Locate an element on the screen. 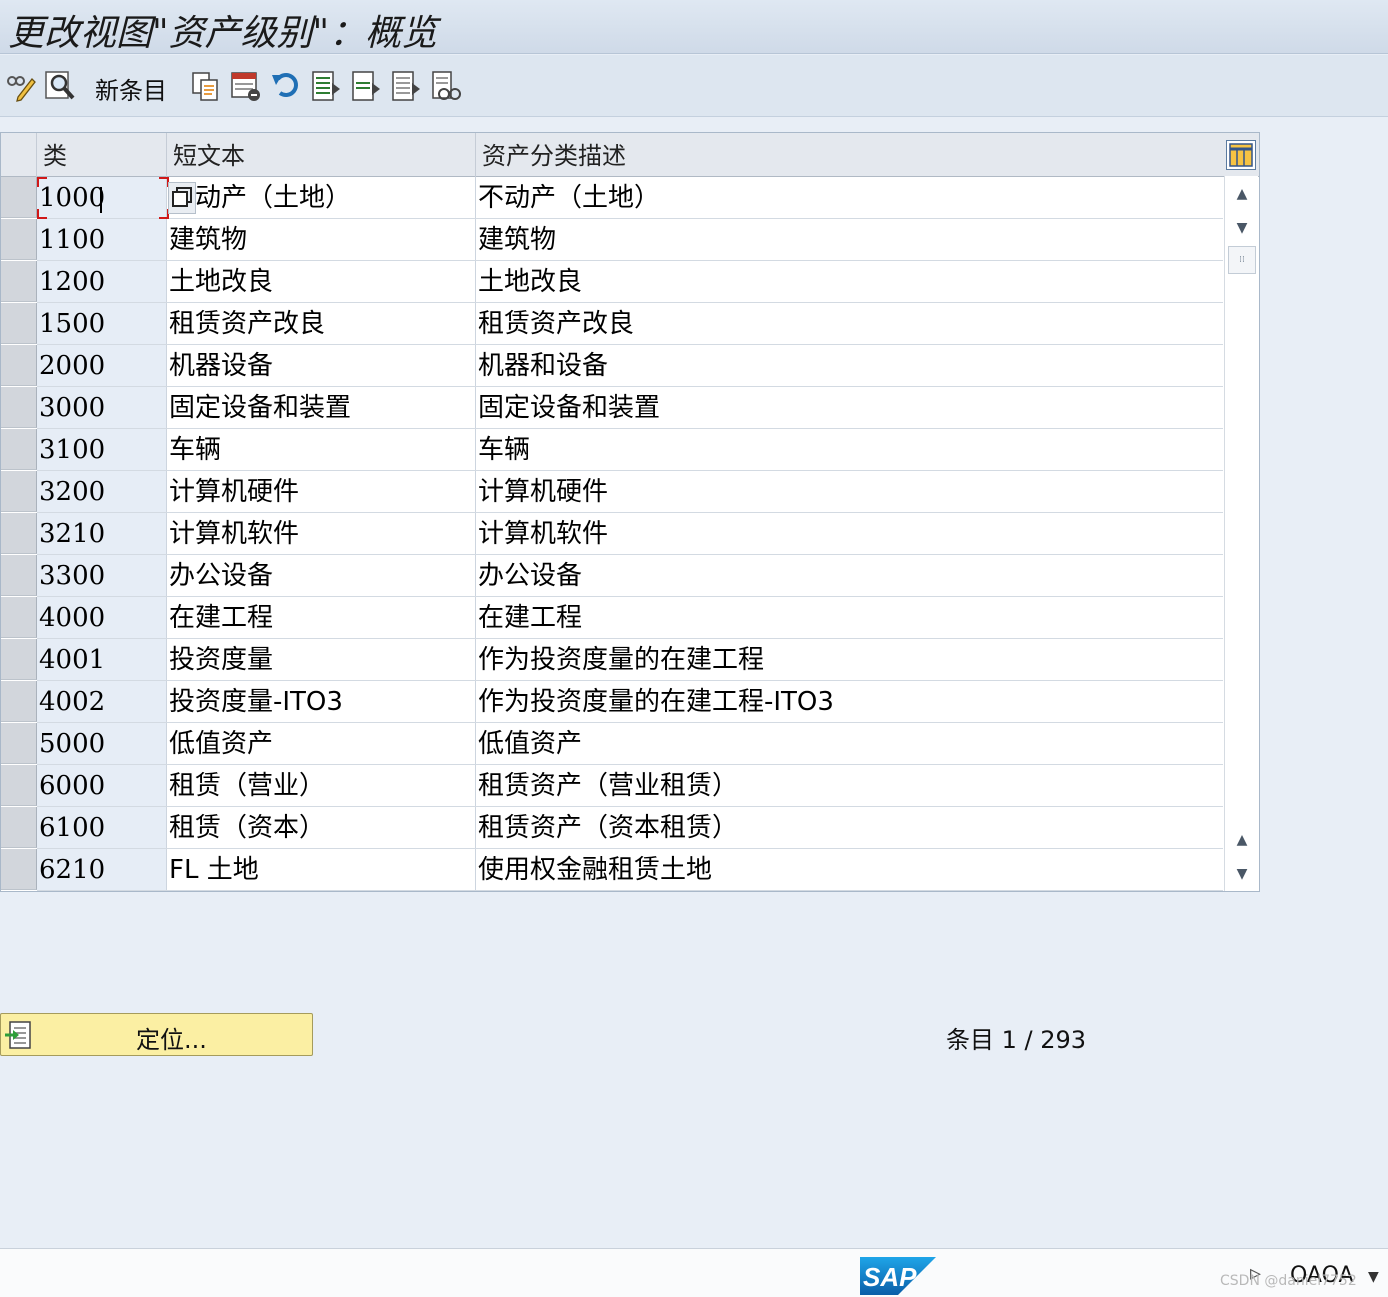 The height and width of the screenshot is (1297, 1388). table-settings-icon is located at coordinates (1241, 155).